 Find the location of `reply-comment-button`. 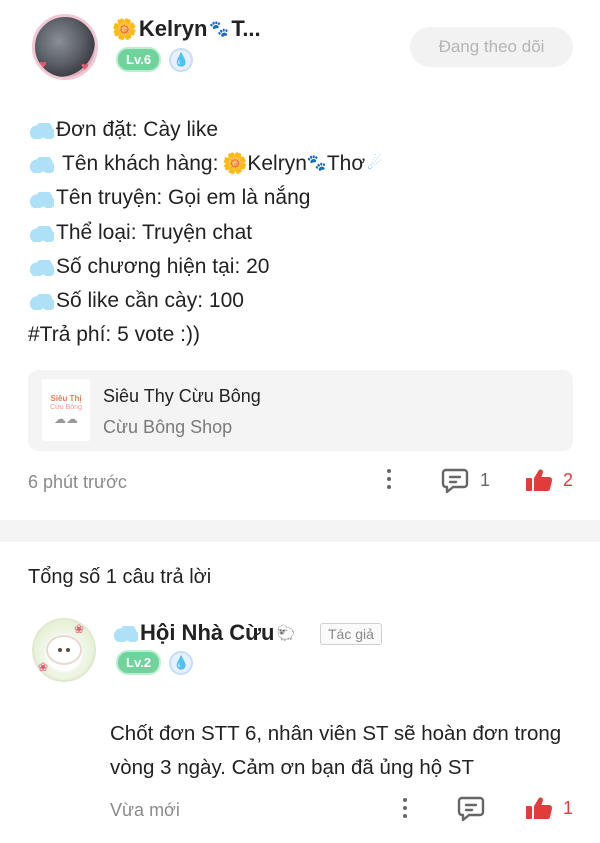

reply-comment-button is located at coordinates (471, 808).